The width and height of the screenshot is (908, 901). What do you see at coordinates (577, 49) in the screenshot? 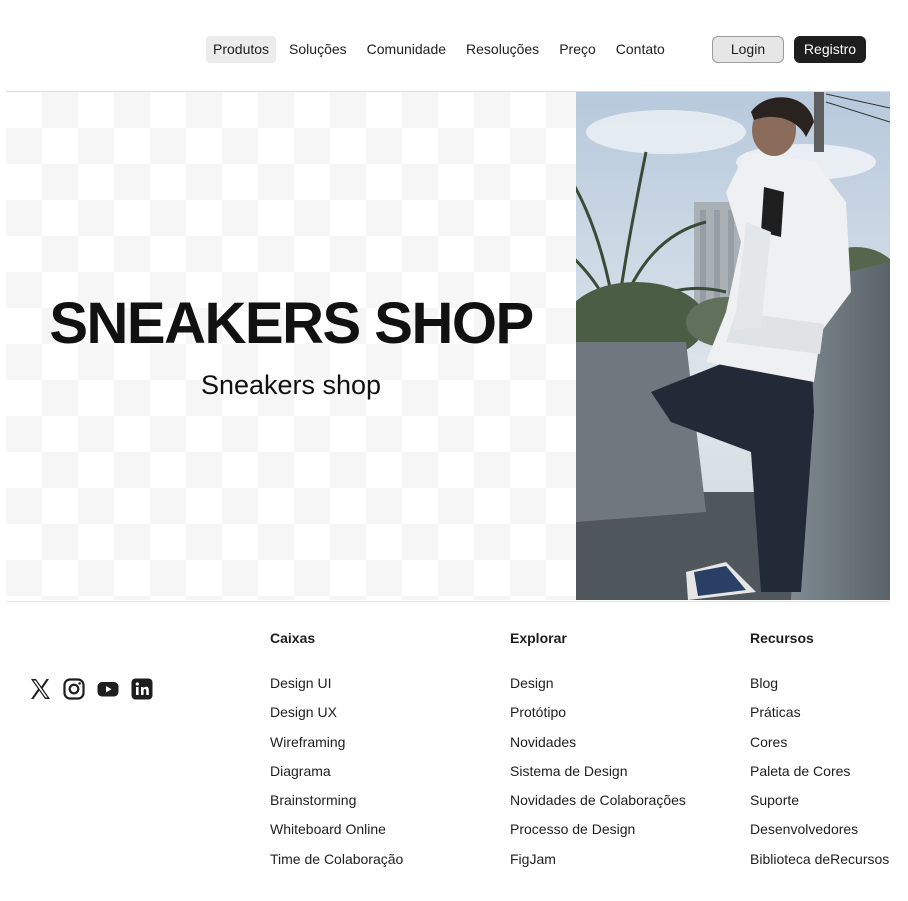
I see `nav-item-preco: Preço` at bounding box center [577, 49].